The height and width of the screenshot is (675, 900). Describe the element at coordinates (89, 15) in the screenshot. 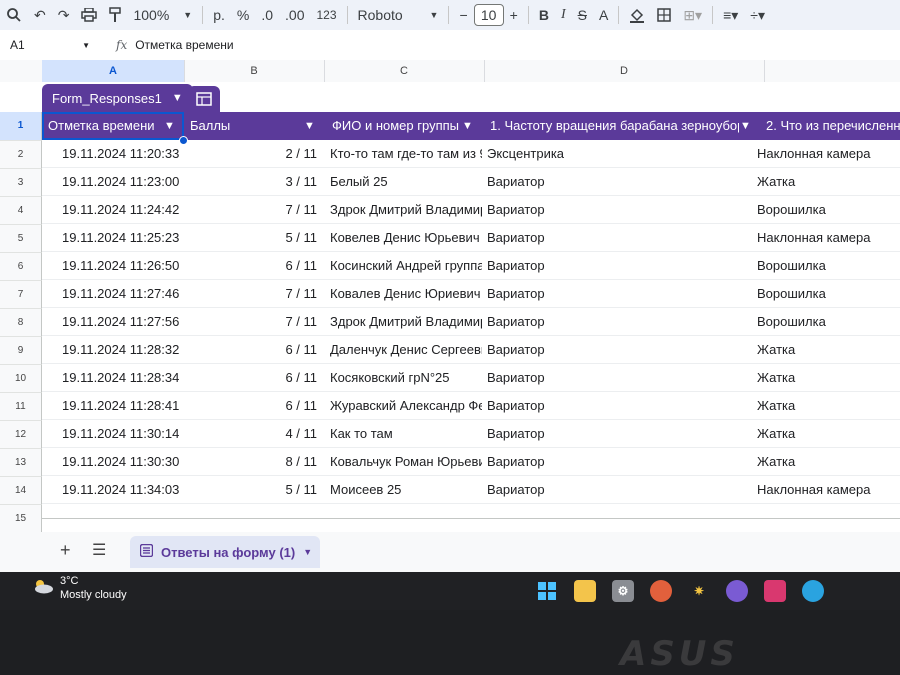

I see `print-icon` at that location.